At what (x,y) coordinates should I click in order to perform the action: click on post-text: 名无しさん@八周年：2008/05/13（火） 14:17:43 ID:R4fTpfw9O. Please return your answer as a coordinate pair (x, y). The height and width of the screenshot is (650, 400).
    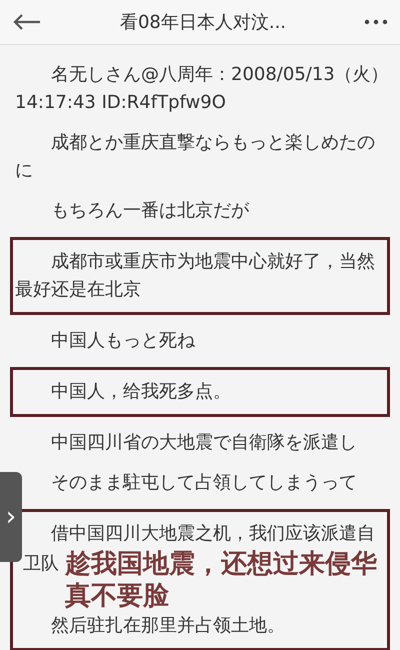
    Looking at the image, I should click on (202, 89).